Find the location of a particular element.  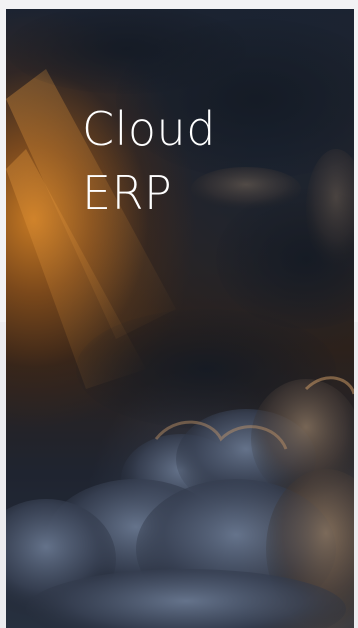

hero-title-line-2: ERP is located at coordinates (127, 193).